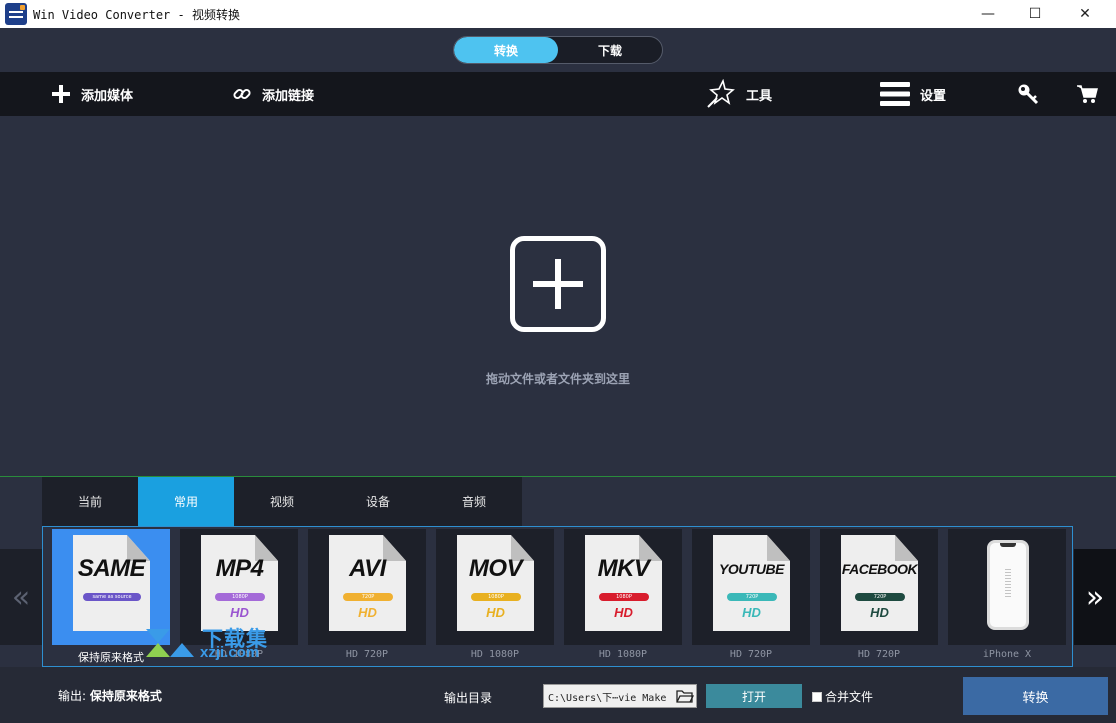 The image size is (1116, 723). I want to click on add-link-button: 添加链接, so click(273, 94).